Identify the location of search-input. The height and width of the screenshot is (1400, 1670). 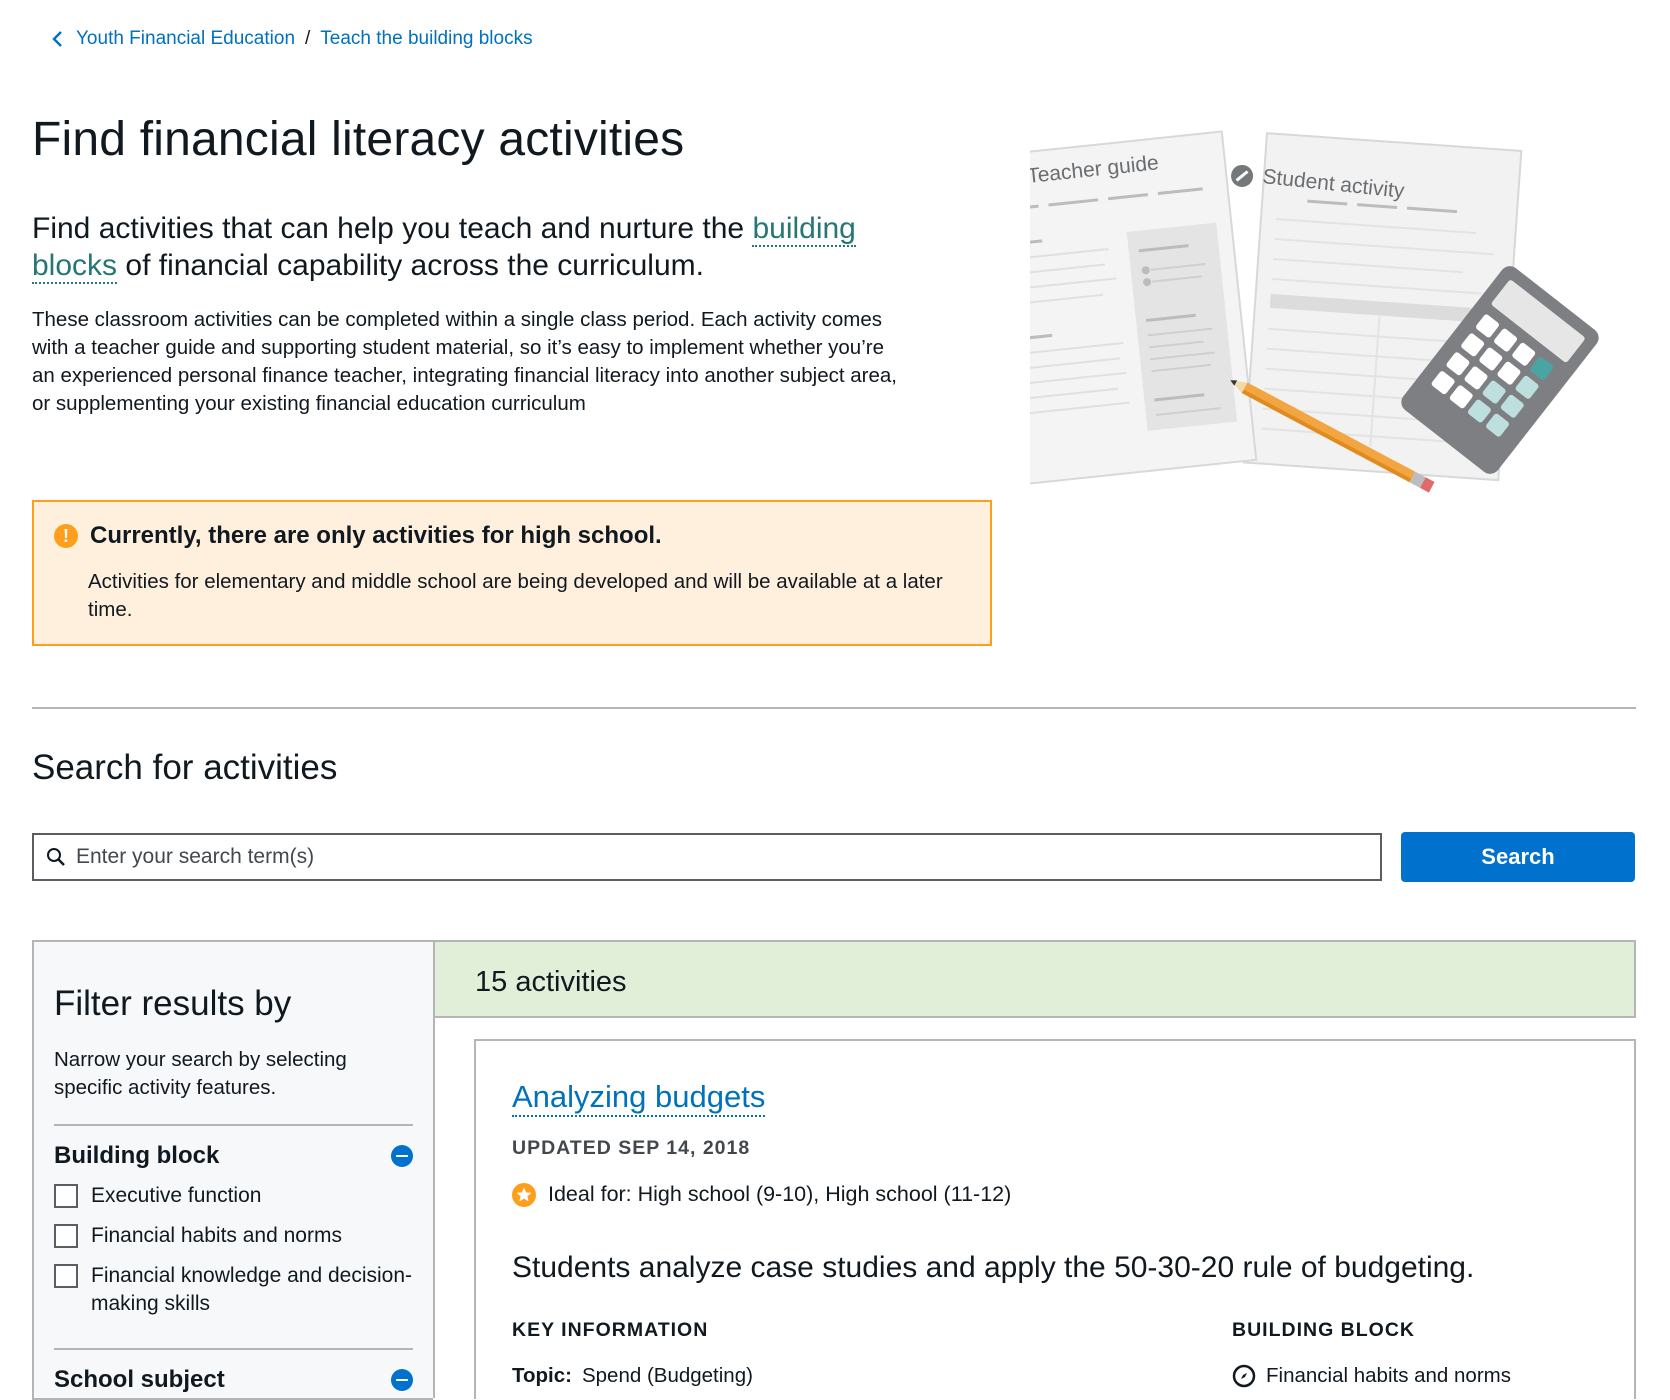
(727, 857).